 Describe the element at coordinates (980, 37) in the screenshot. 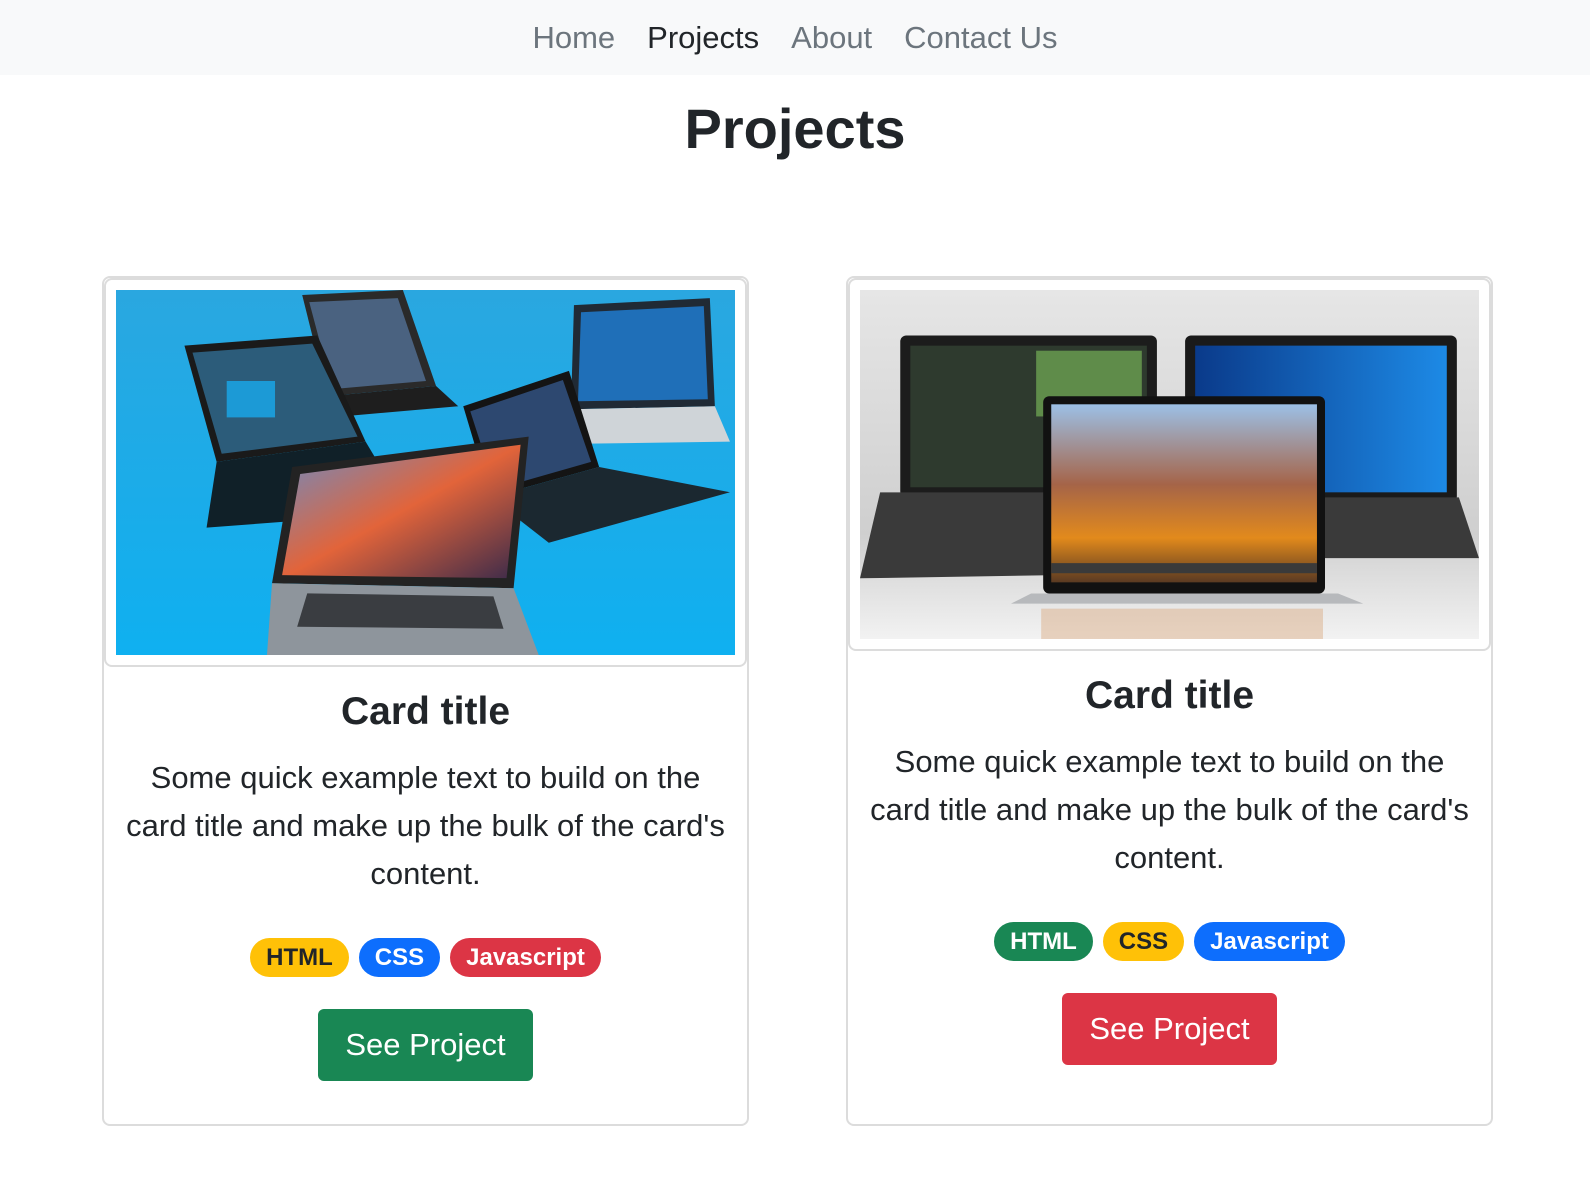

I see `nav-link-contact-us: Contact Us` at that location.